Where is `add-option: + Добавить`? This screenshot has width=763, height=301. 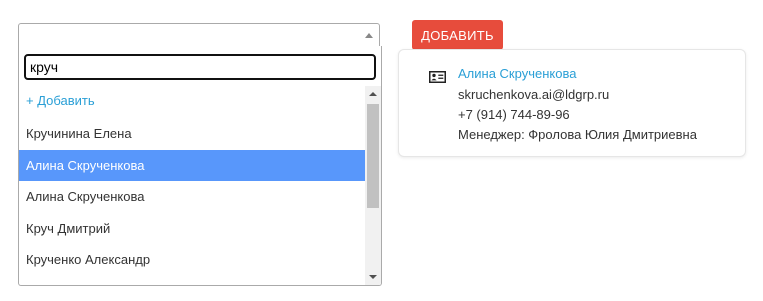
add-option: + Добавить is located at coordinates (192, 102).